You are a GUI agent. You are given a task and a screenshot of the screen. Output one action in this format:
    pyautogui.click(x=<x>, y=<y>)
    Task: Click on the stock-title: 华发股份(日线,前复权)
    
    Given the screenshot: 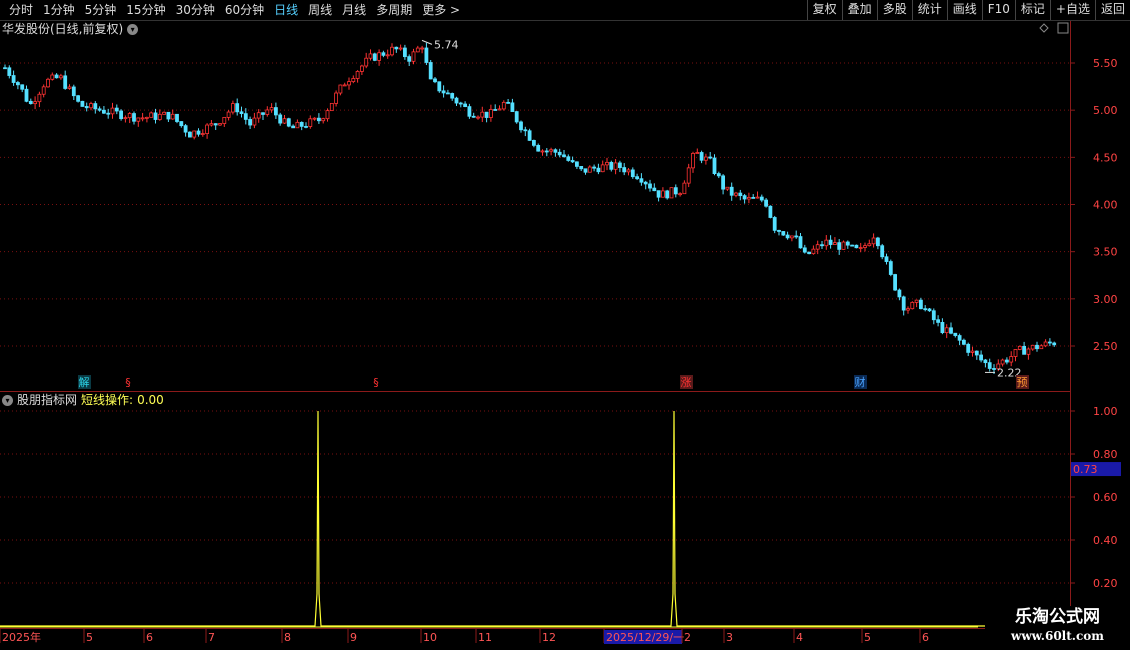 What is the action you would take?
    pyautogui.click(x=63, y=29)
    